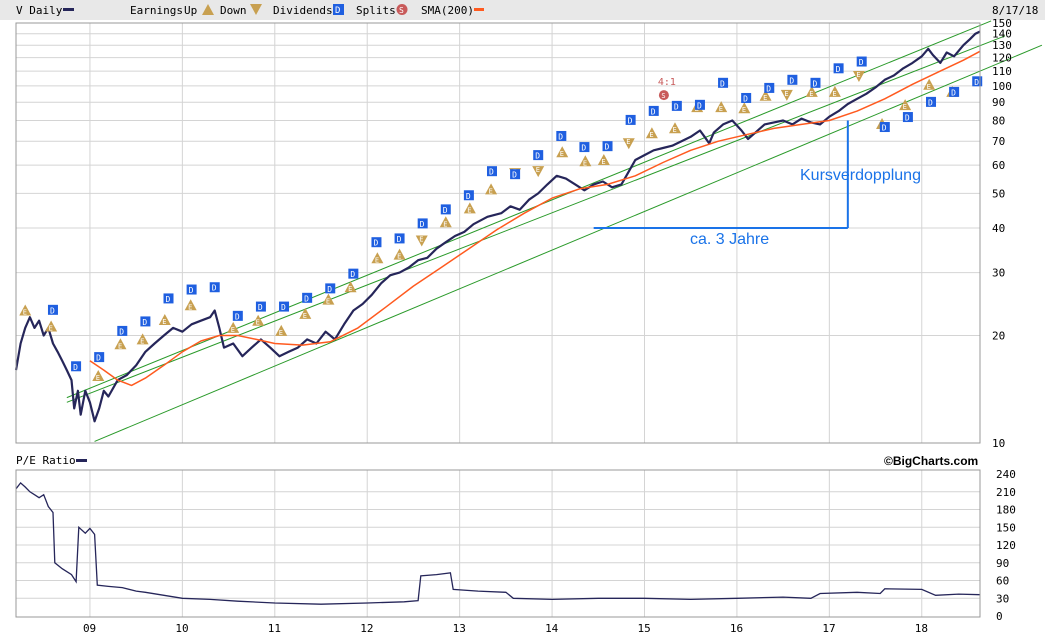  I want to click on duration-label: ca. 3 Jahre, so click(729, 239).